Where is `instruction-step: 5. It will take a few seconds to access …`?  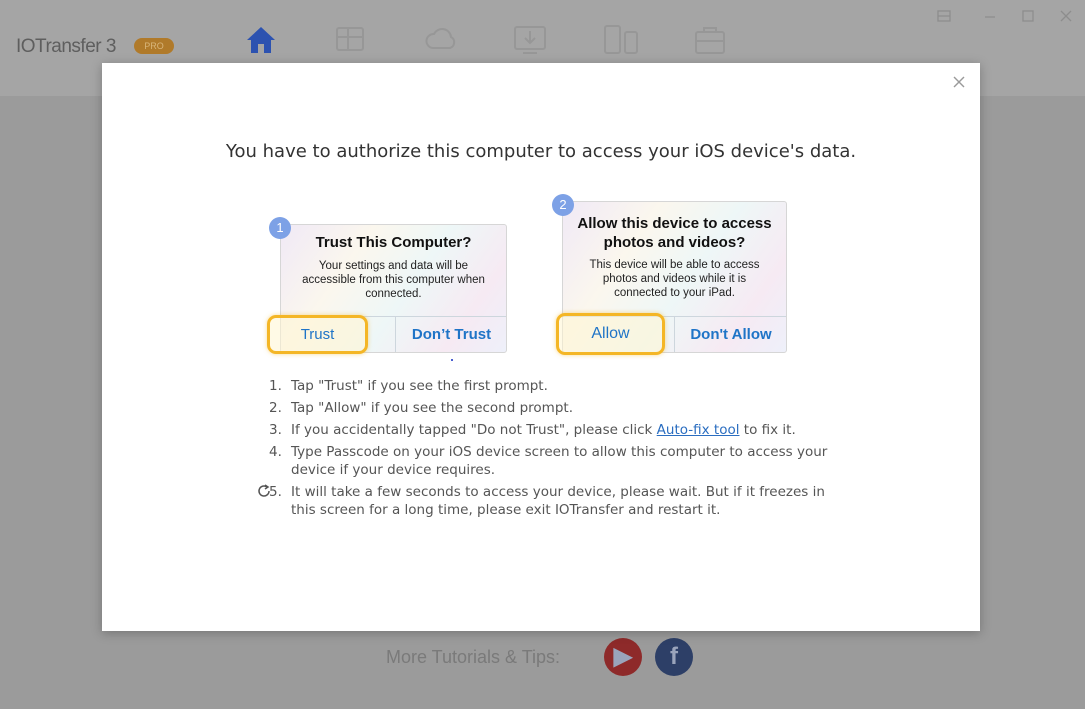
instruction-step: 5. It will take a few seconds to access … is located at coordinates (549, 501).